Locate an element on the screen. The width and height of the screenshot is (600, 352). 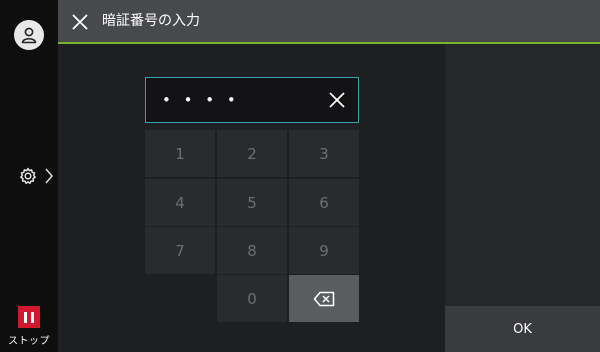
pause-icon is located at coordinates (29, 317).